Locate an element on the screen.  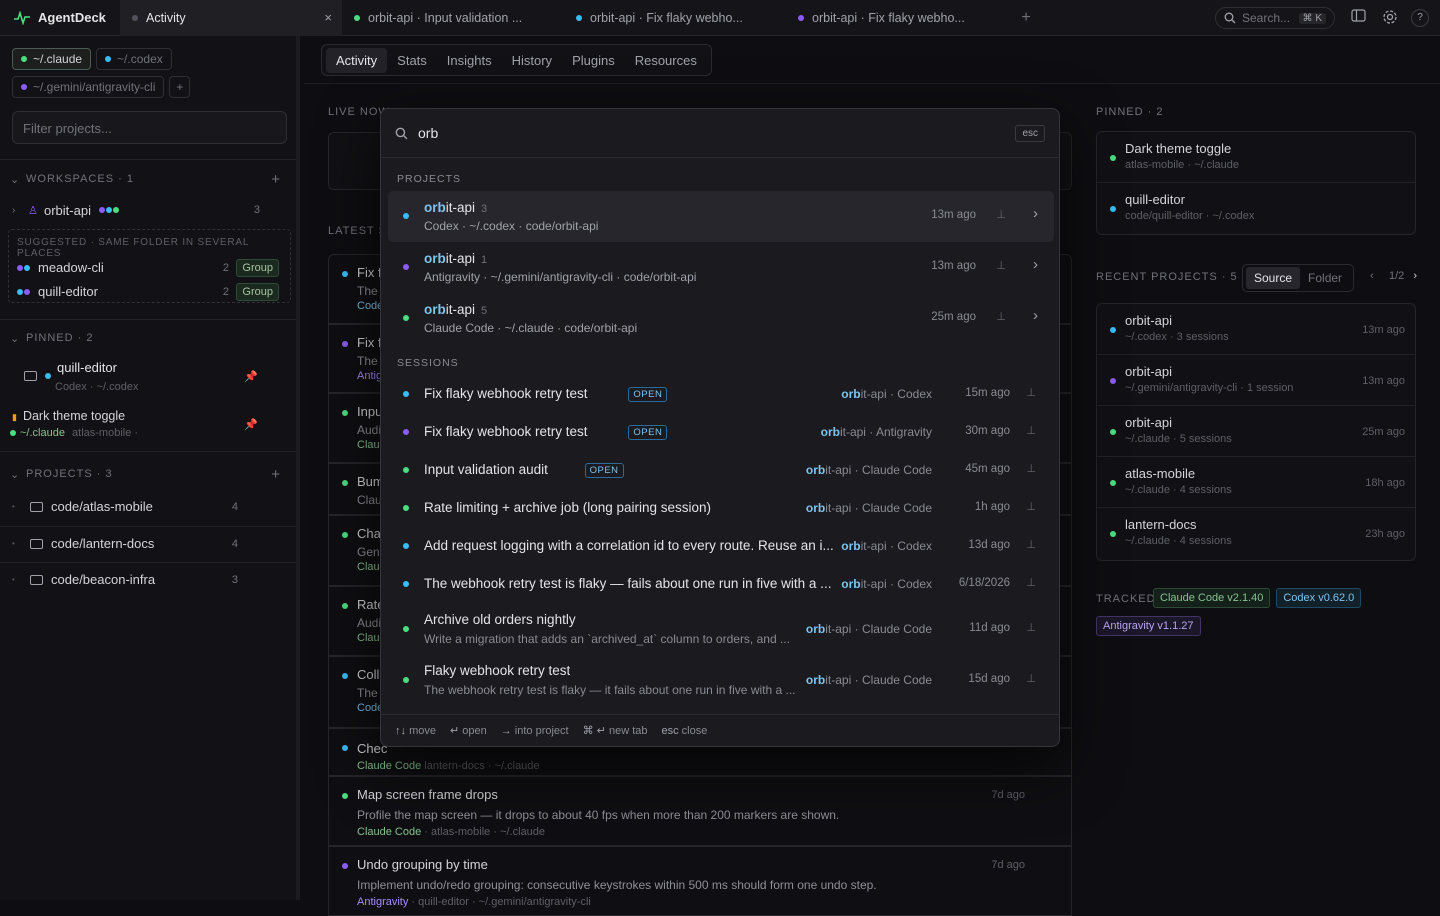
close-icon: × is located at coordinates (328, 17).